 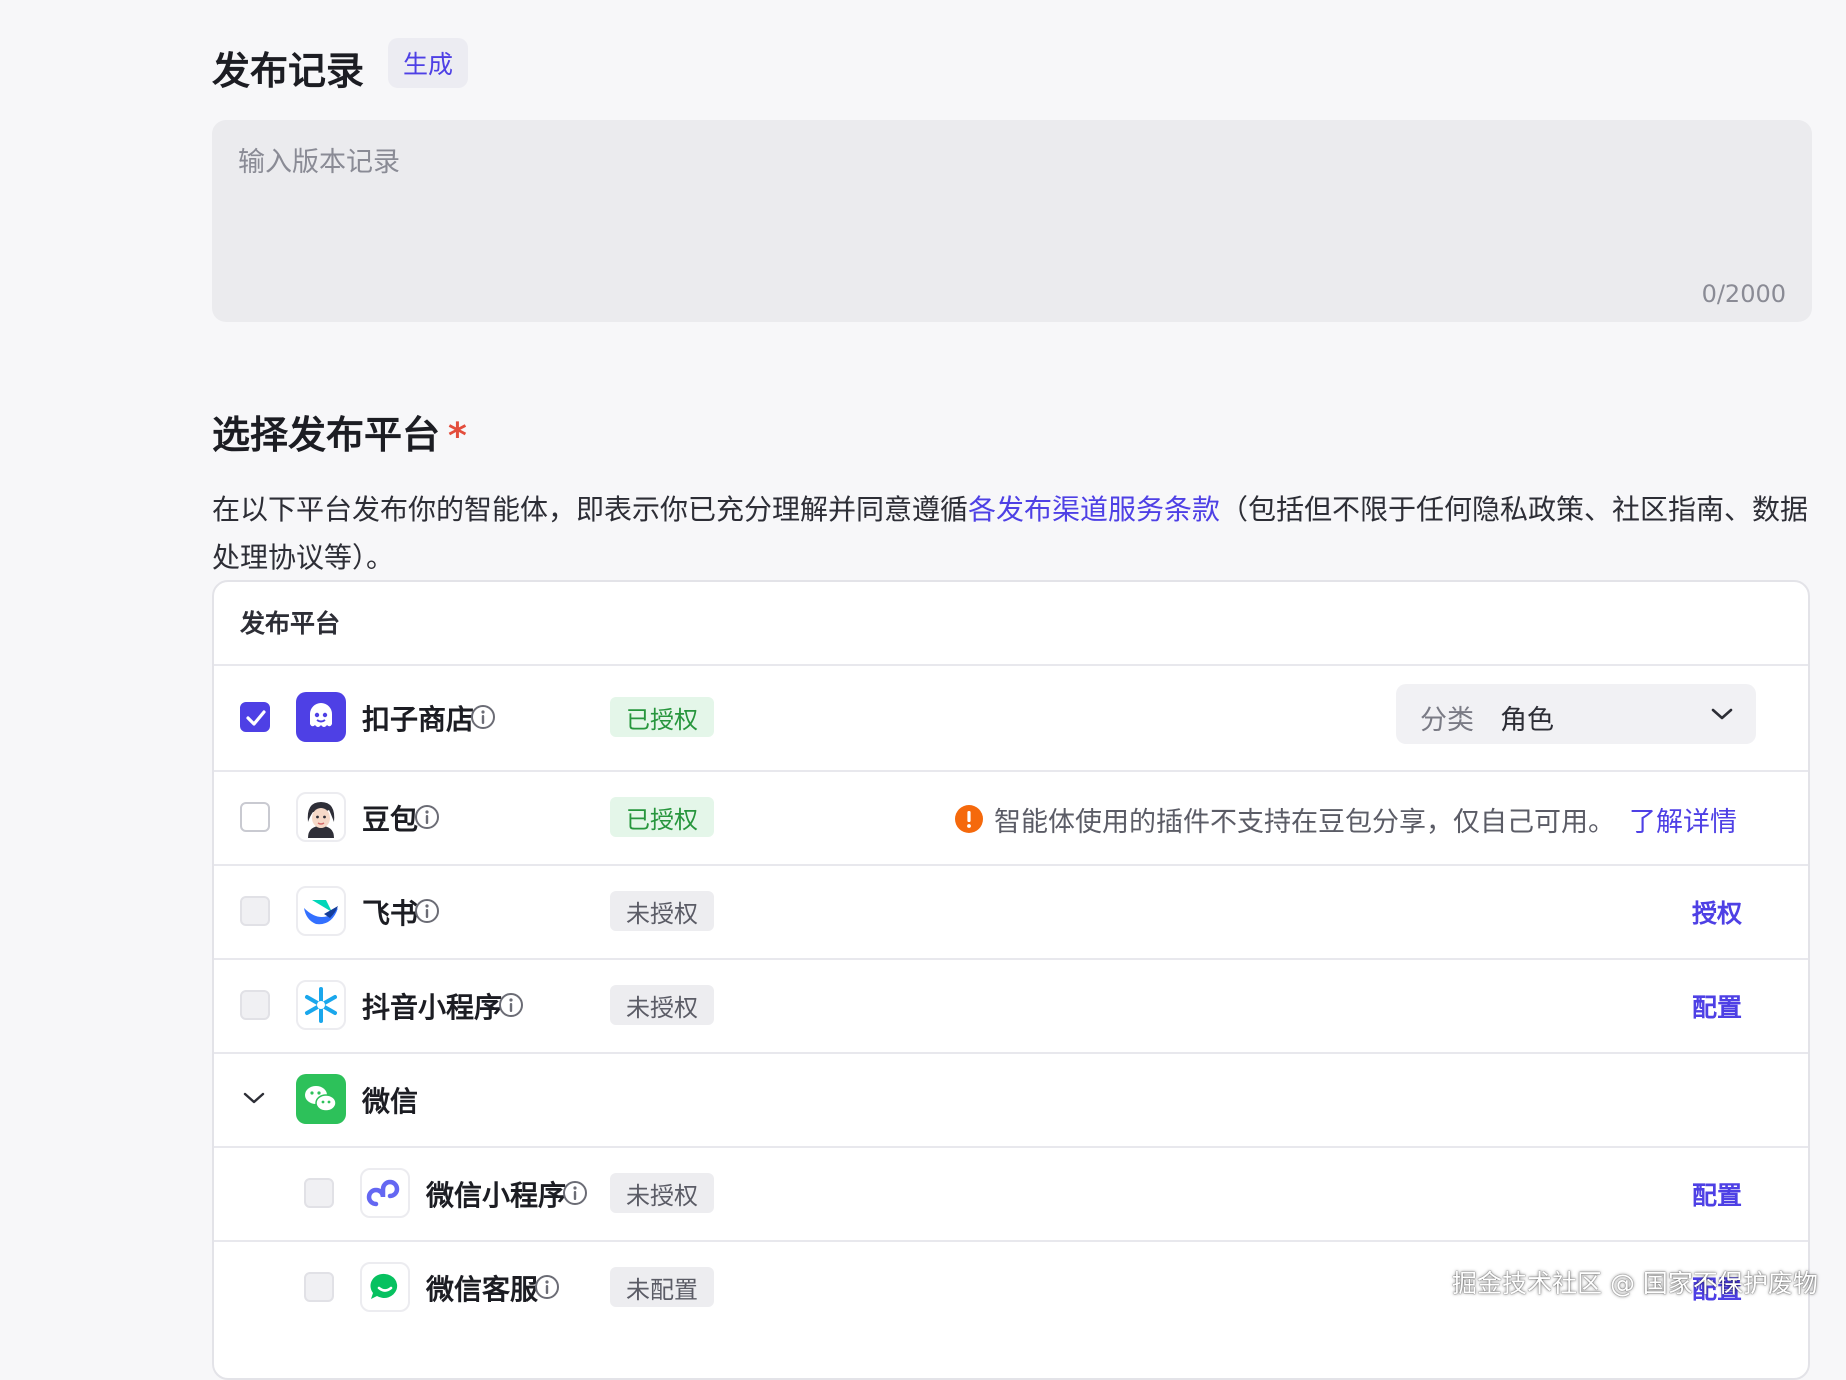 What do you see at coordinates (418, 719) in the screenshot?
I see `coze-store-name: 扣子商店` at bounding box center [418, 719].